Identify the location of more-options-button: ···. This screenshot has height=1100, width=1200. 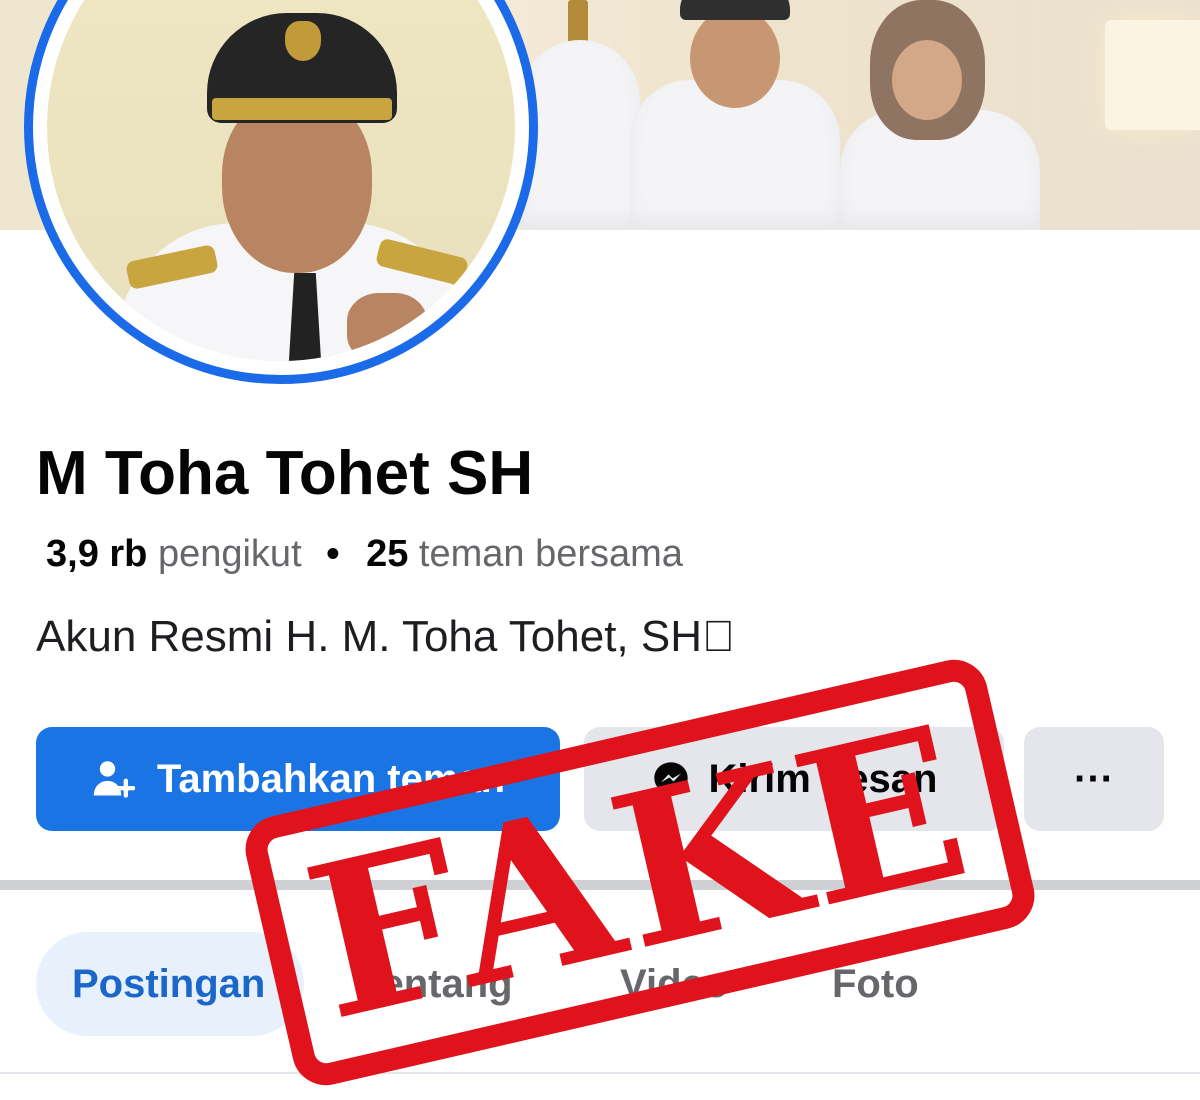
(1094, 779).